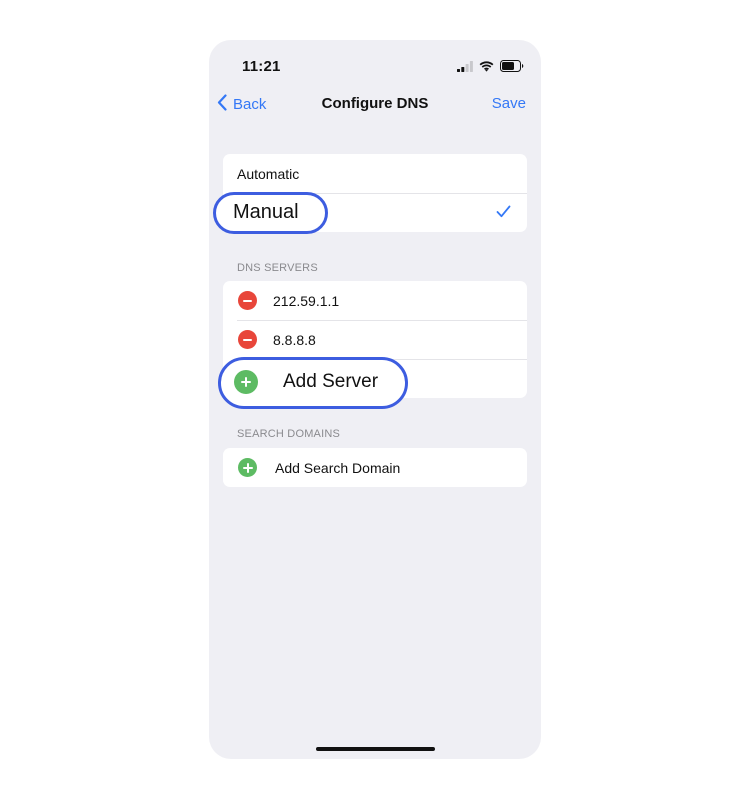 Image resolution: width=750 pixels, height=800 pixels. Describe the element at coordinates (375, 300) in the screenshot. I see `server-row: 212.59.1.1` at that location.